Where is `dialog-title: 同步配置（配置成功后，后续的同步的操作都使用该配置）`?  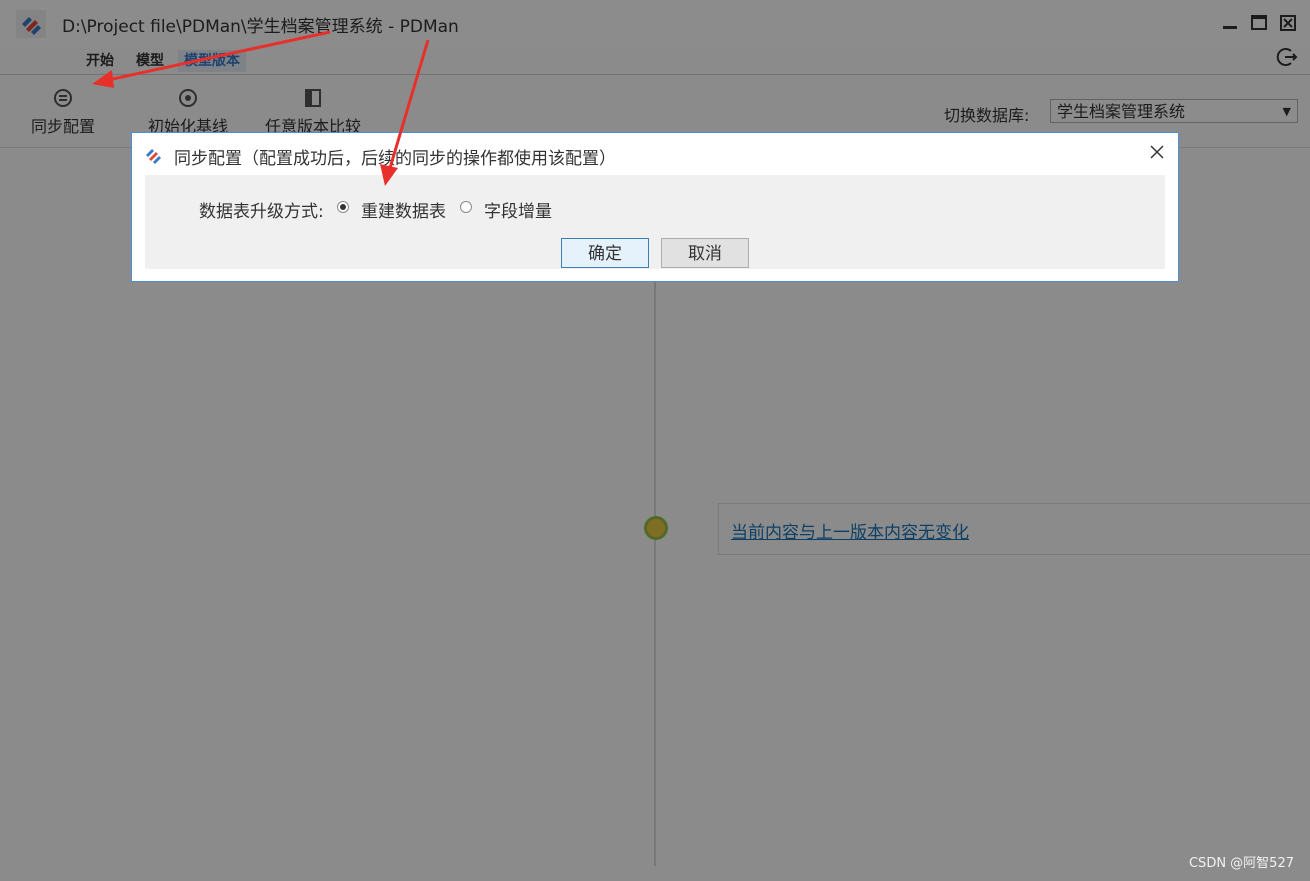
dialog-title: 同步配置（配置成功后，后续的同步的操作都使用该配置） is located at coordinates (395, 159).